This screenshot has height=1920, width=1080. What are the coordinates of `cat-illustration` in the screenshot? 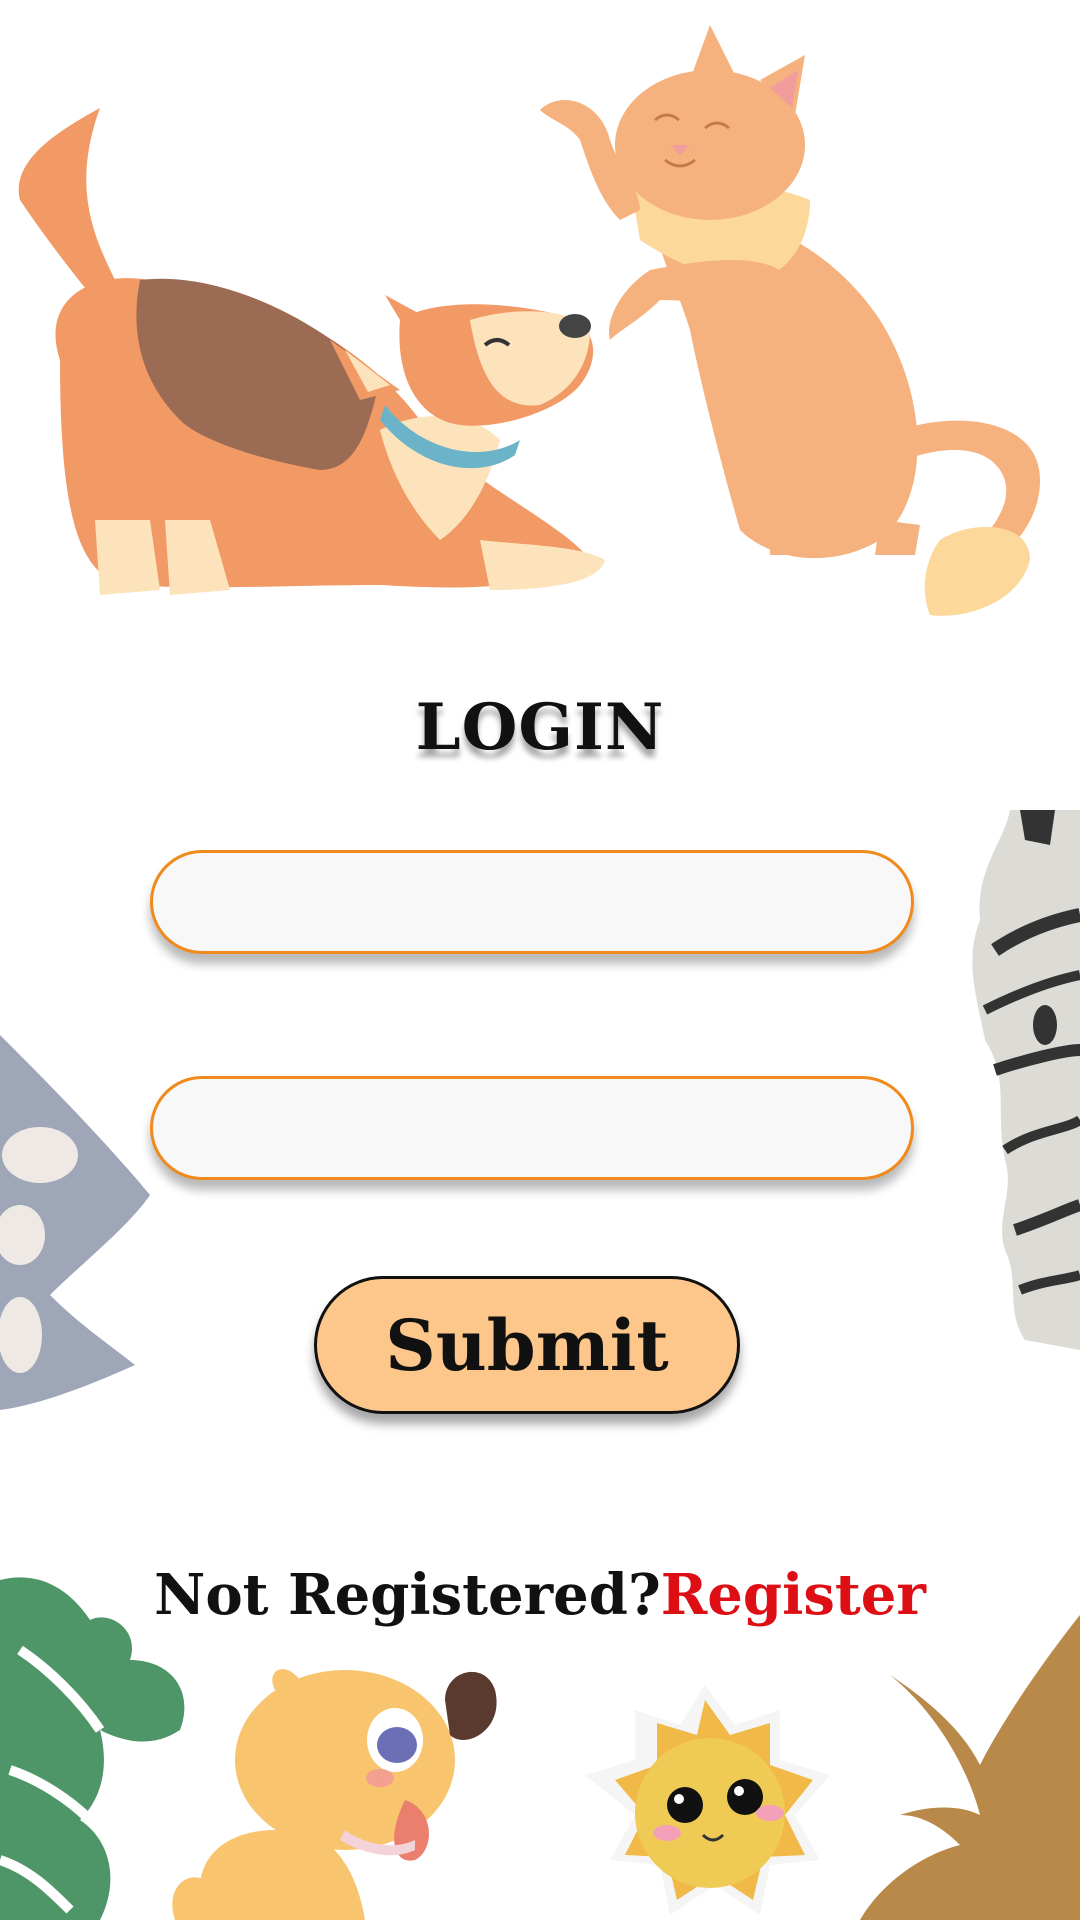 It's located at (790, 320).